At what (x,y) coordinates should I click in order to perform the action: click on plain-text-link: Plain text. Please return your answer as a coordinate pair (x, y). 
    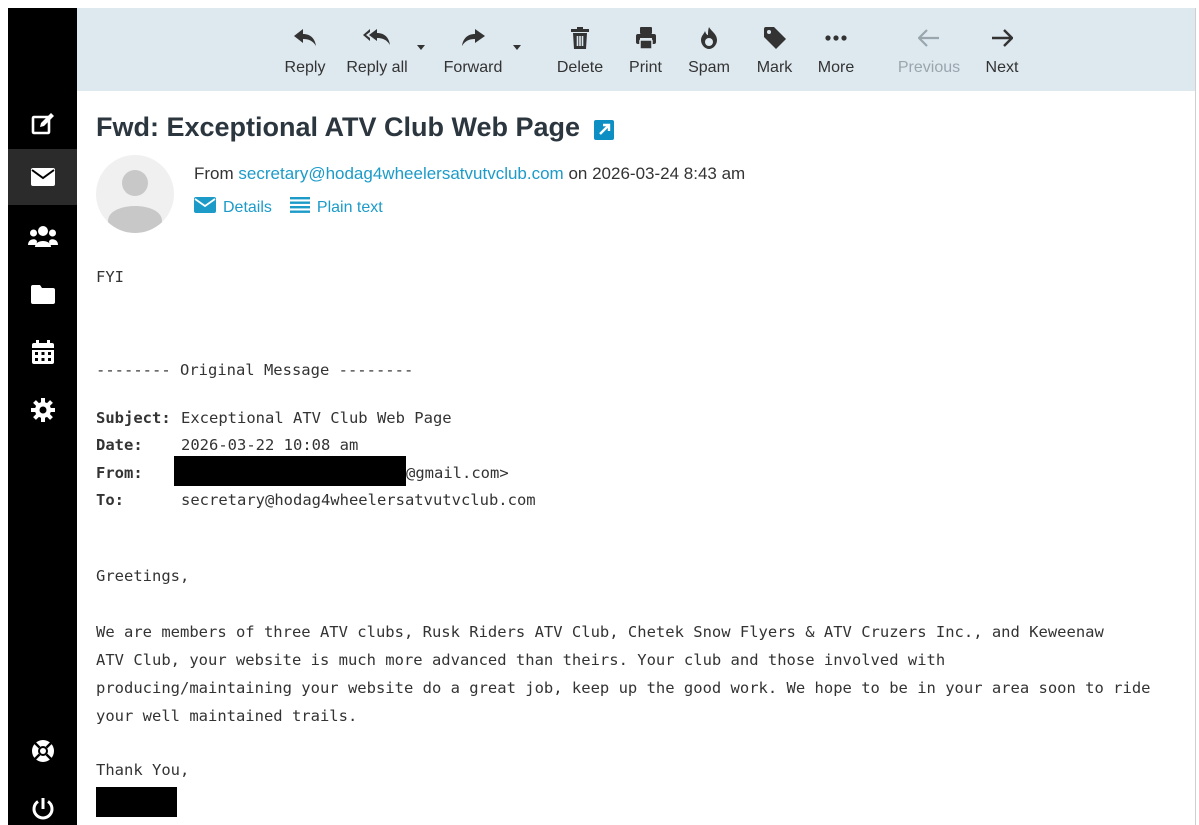
    Looking at the image, I should click on (336, 207).